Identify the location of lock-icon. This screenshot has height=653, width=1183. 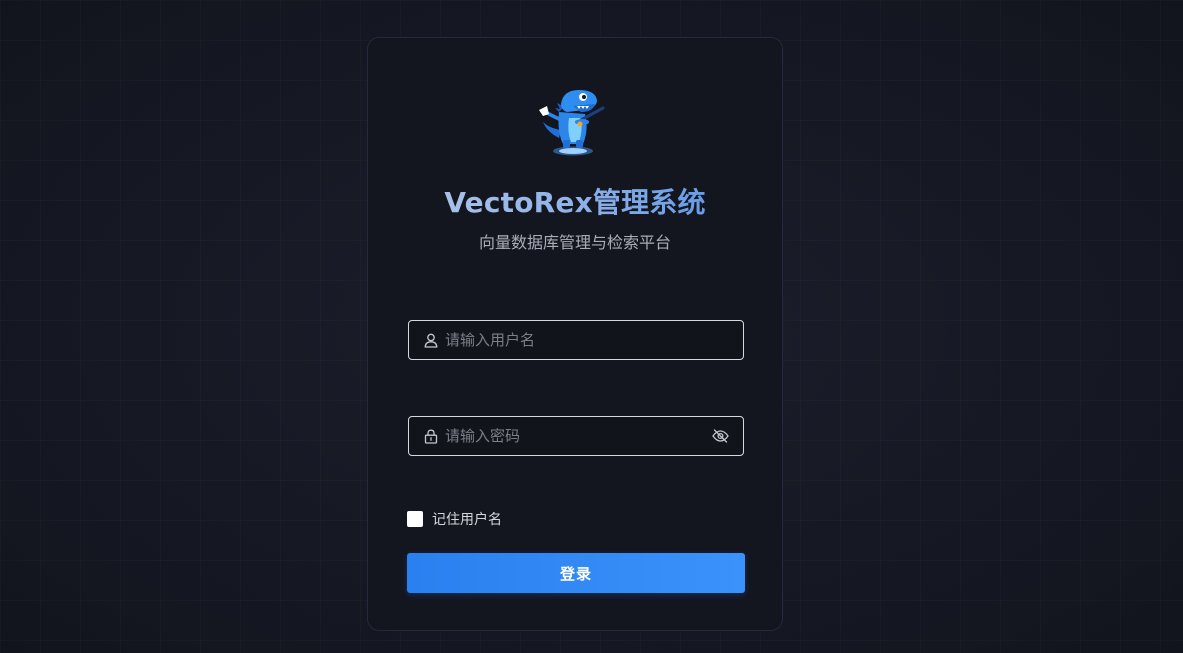
(431, 436).